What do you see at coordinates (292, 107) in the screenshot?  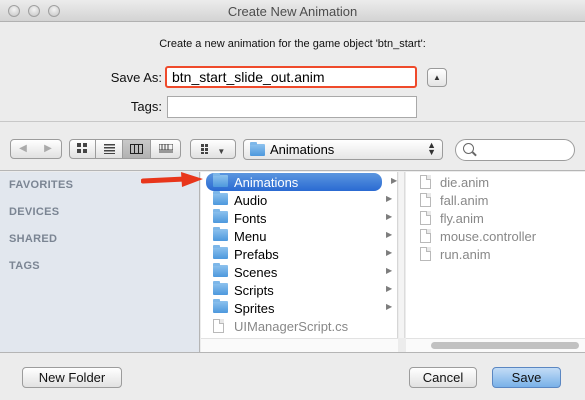 I see `tags-field` at bounding box center [292, 107].